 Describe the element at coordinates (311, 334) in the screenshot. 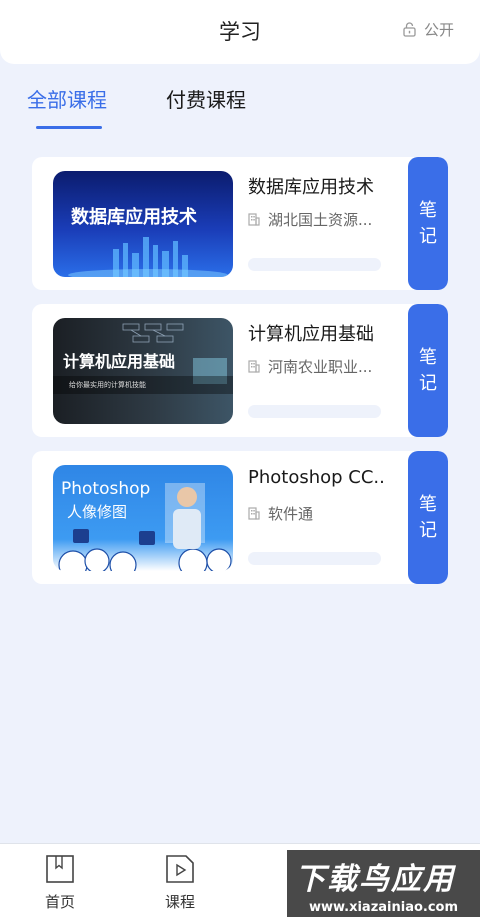

I see `course-title: 计算机应用基础` at that location.